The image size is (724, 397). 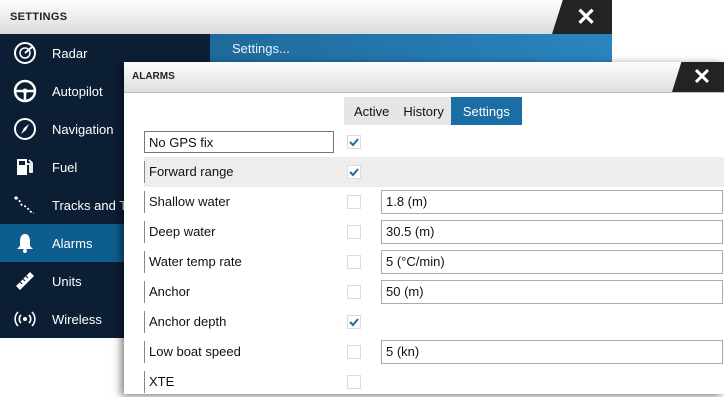 What do you see at coordinates (552, 202) in the screenshot?
I see `alarm-value-field: 1.8 (m)` at bounding box center [552, 202].